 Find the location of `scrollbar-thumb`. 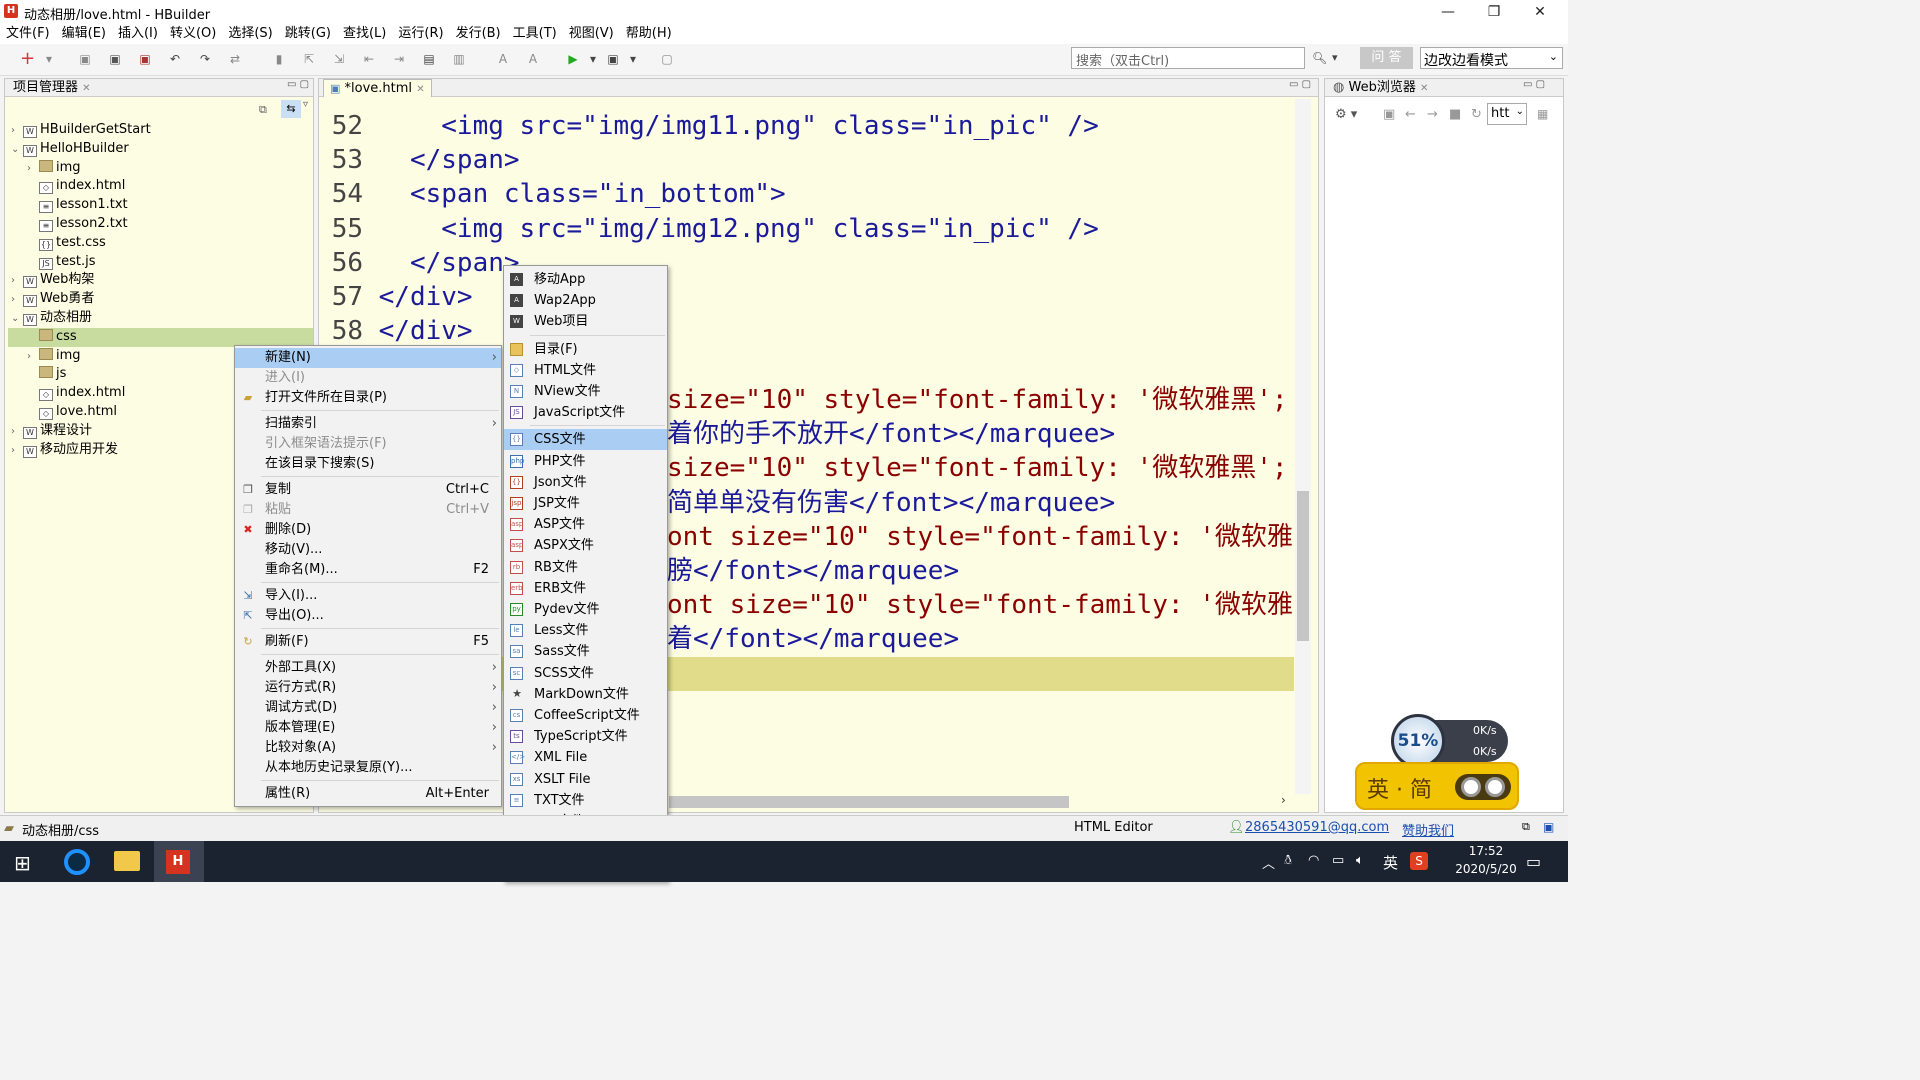

scrollbar-thumb is located at coordinates (1303, 566).